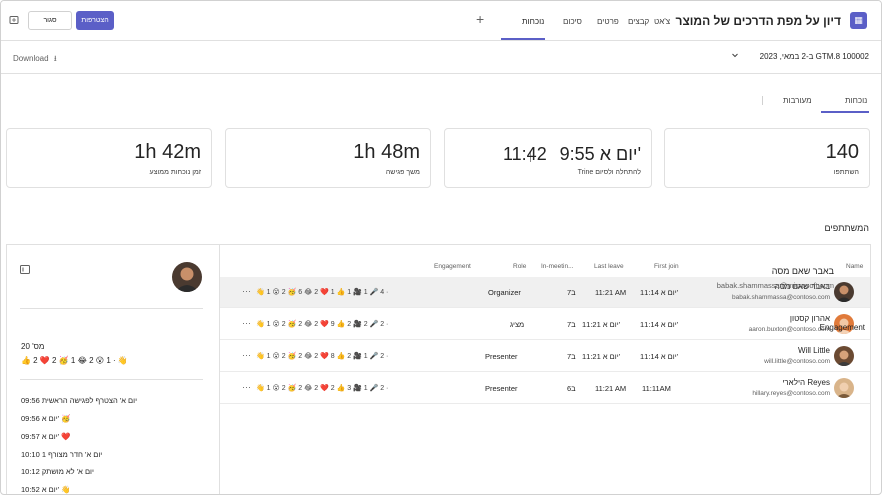 The image size is (882, 495). I want to click on participant-email: hillary.reyes@contoso.com, so click(791, 393).